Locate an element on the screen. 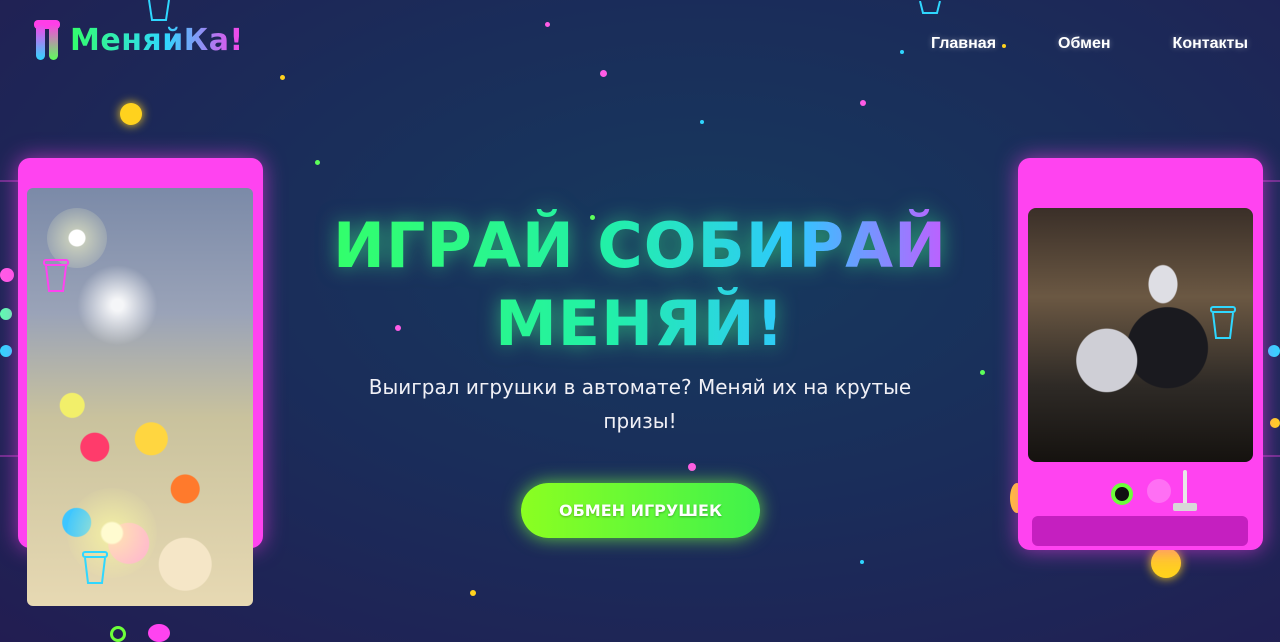  nav-link-contacts: Контакты is located at coordinates (1210, 44).